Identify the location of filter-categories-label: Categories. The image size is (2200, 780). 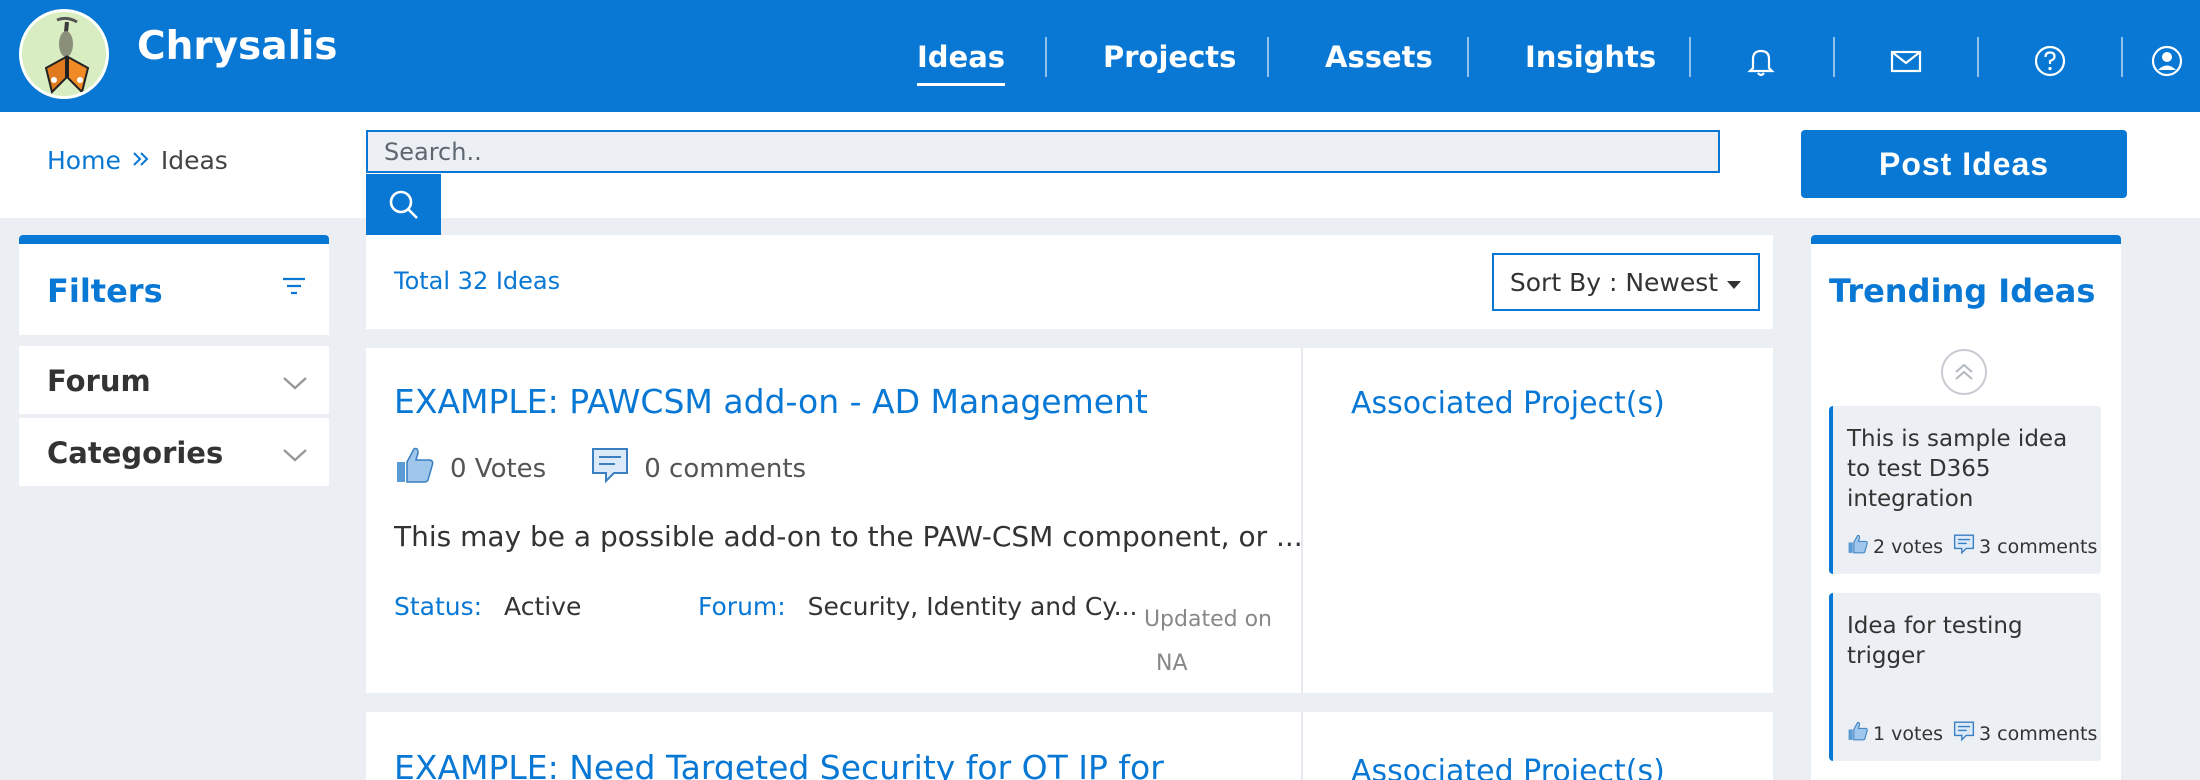
(135, 453).